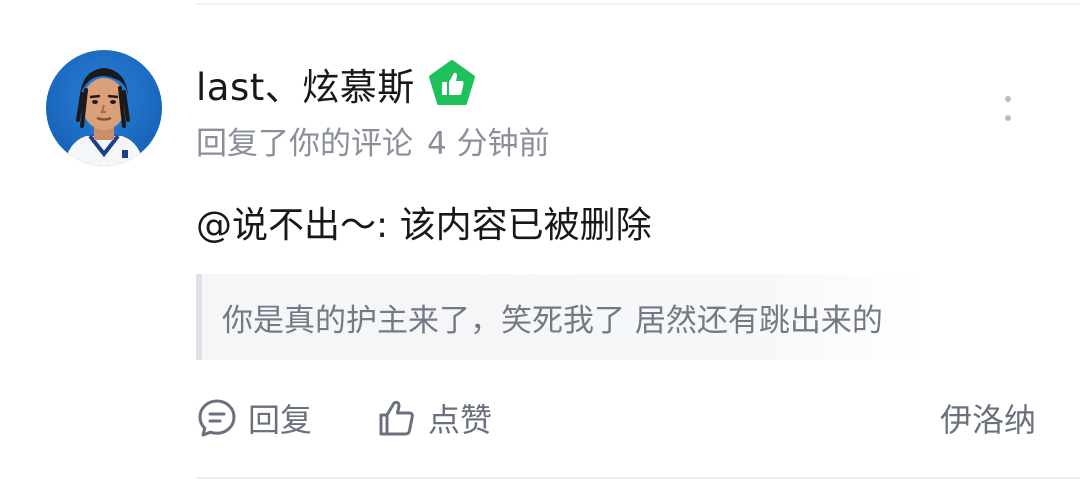 This screenshot has height=482, width=1080. Describe the element at coordinates (280, 420) in the screenshot. I see `reply-label: 回复` at that location.